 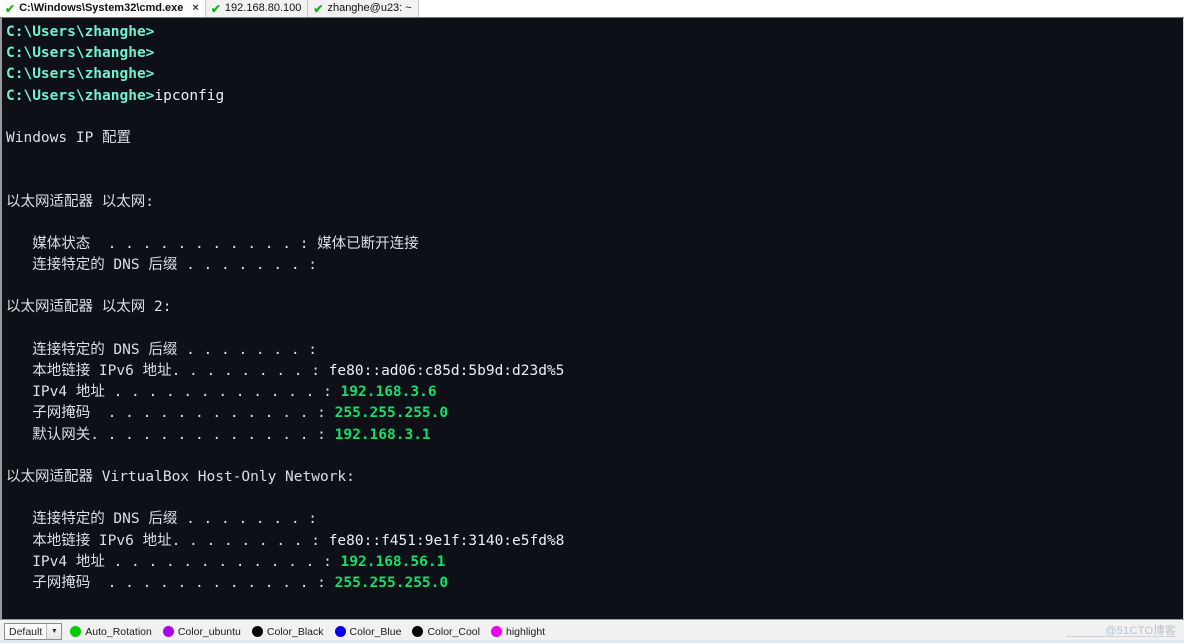 What do you see at coordinates (594, 96) in the screenshot?
I see `terminal-line: C:\Users\zhanghe>ipconfig` at bounding box center [594, 96].